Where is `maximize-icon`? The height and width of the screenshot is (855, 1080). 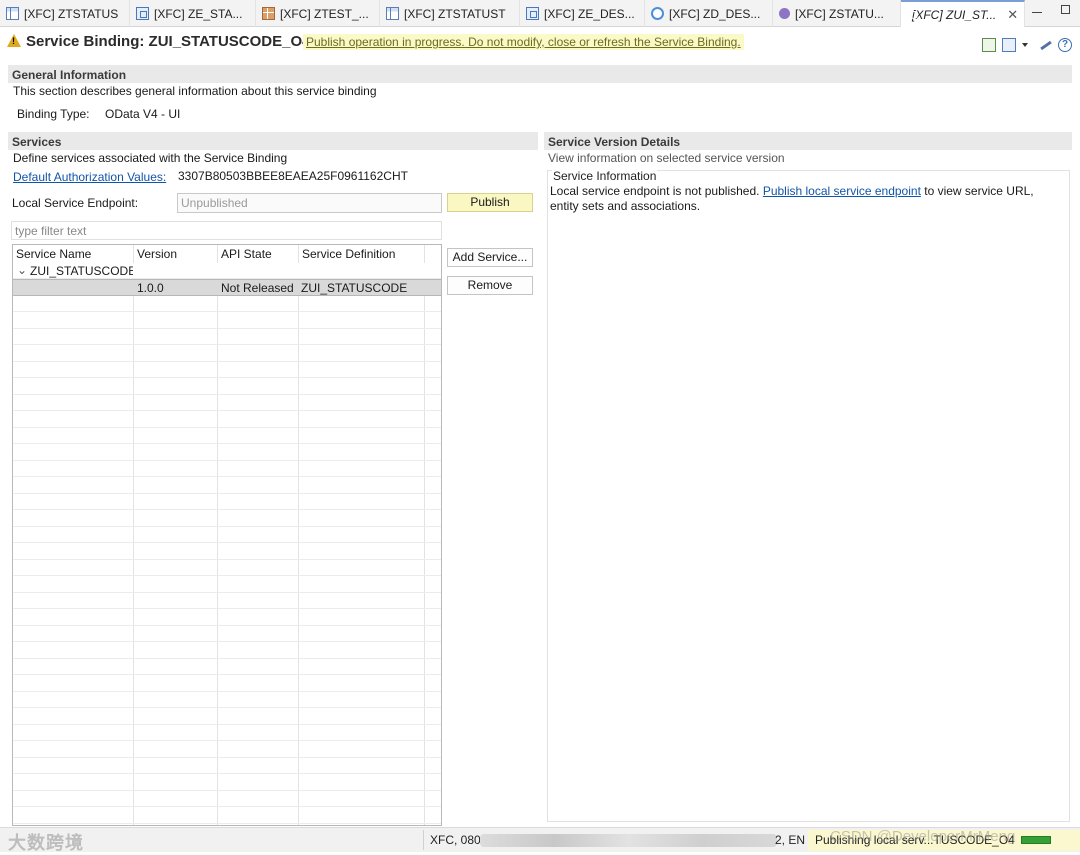
maximize-icon is located at coordinates (1065, 9).